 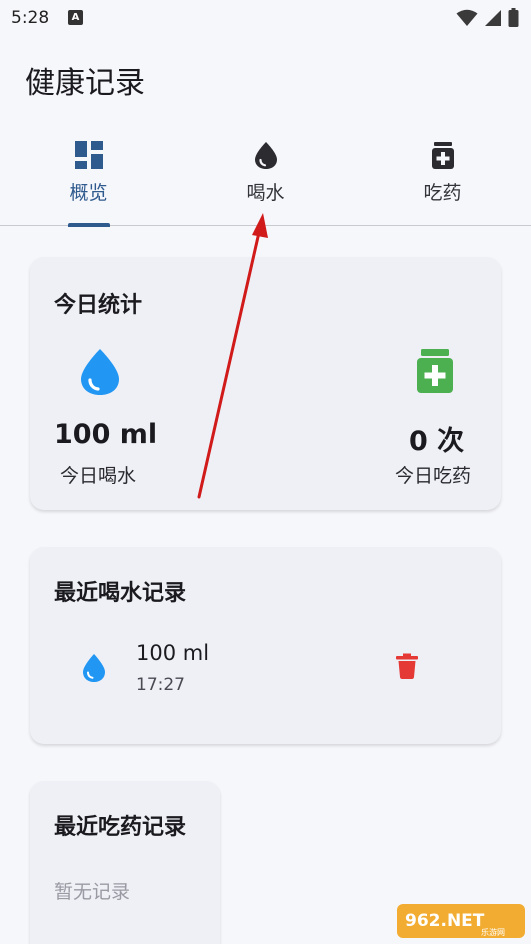 I want to click on tab-active-indicator, so click(x=89, y=225).